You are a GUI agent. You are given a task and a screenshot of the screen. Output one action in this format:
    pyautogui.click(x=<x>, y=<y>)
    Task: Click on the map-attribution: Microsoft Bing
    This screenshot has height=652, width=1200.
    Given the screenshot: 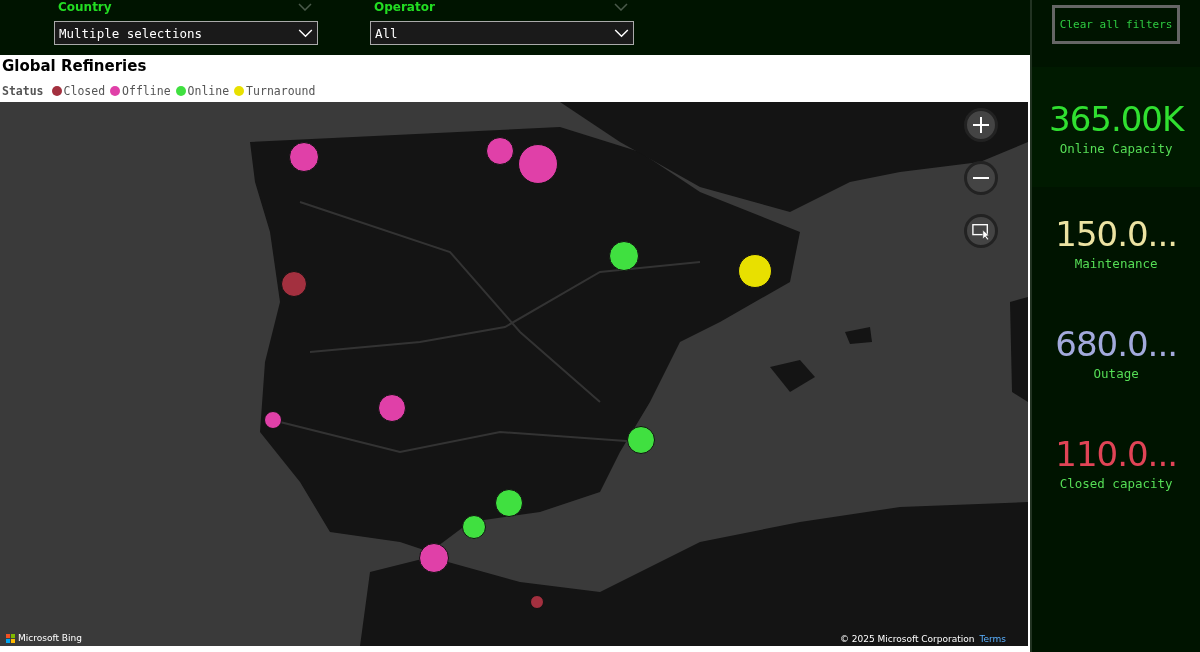 What is the action you would take?
    pyautogui.click(x=50, y=638)
    